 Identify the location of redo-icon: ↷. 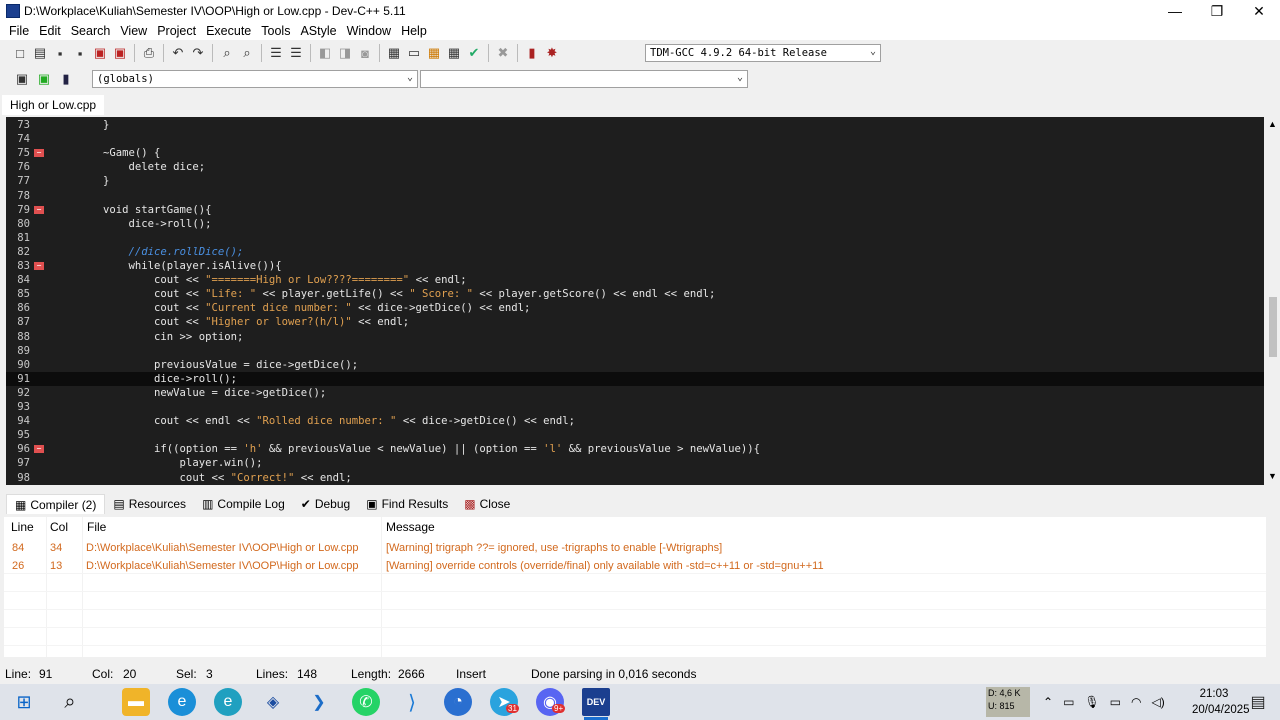
(198, 53).